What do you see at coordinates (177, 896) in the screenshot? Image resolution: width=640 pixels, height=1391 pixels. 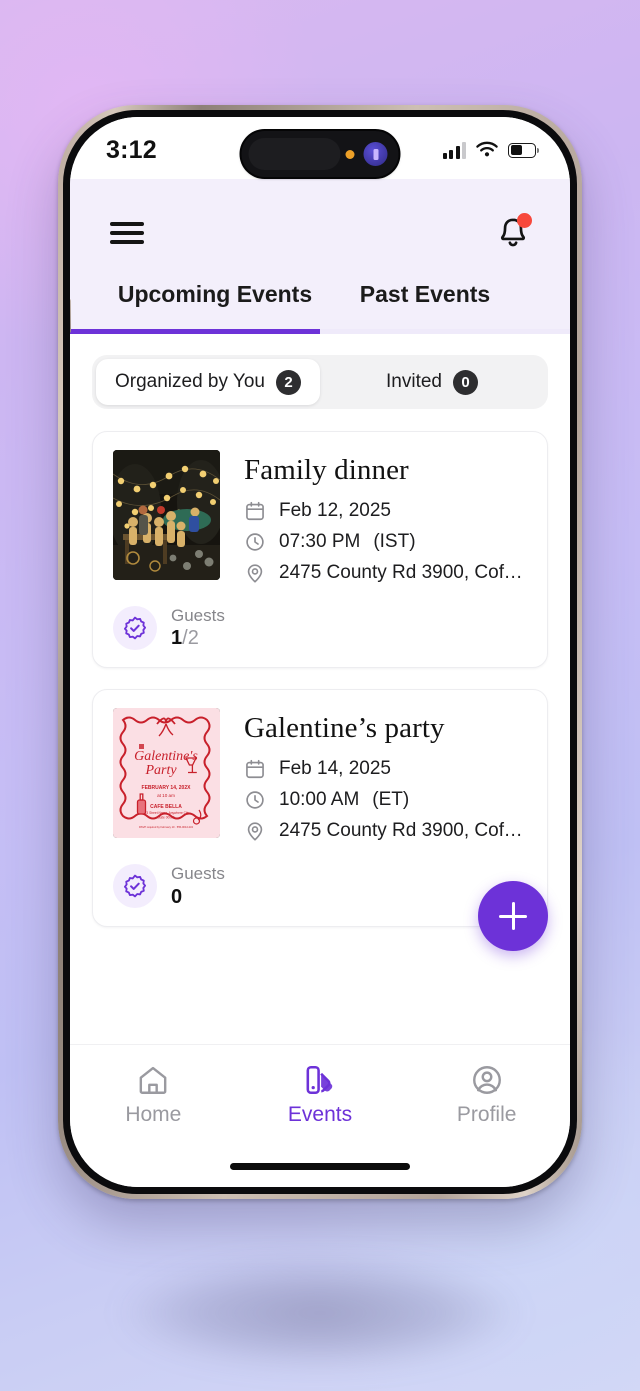 I see `guests-attending: 0` at bounding box center [177, 896].